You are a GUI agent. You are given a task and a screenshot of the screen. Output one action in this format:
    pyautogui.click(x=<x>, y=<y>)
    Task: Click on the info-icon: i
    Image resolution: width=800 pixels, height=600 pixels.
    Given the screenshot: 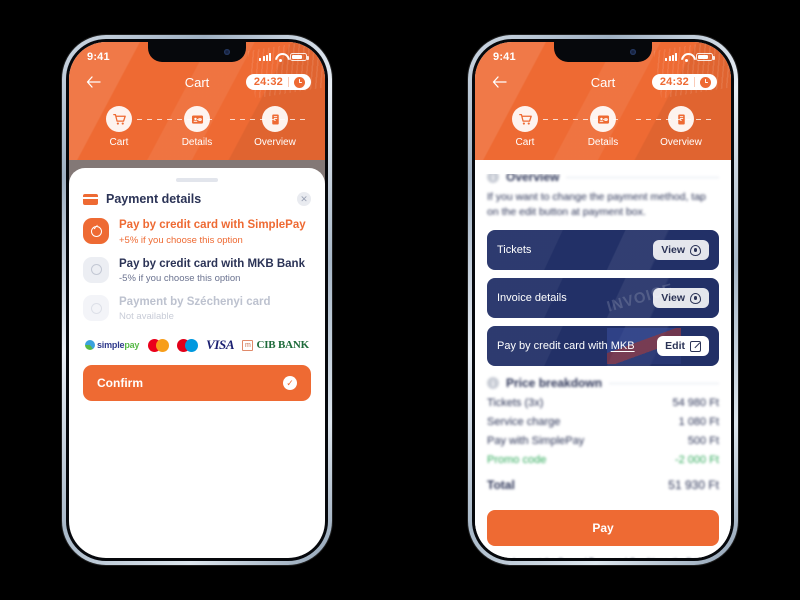 What is the action you would take?
    pyautogui.click(x=493, y=383)
    